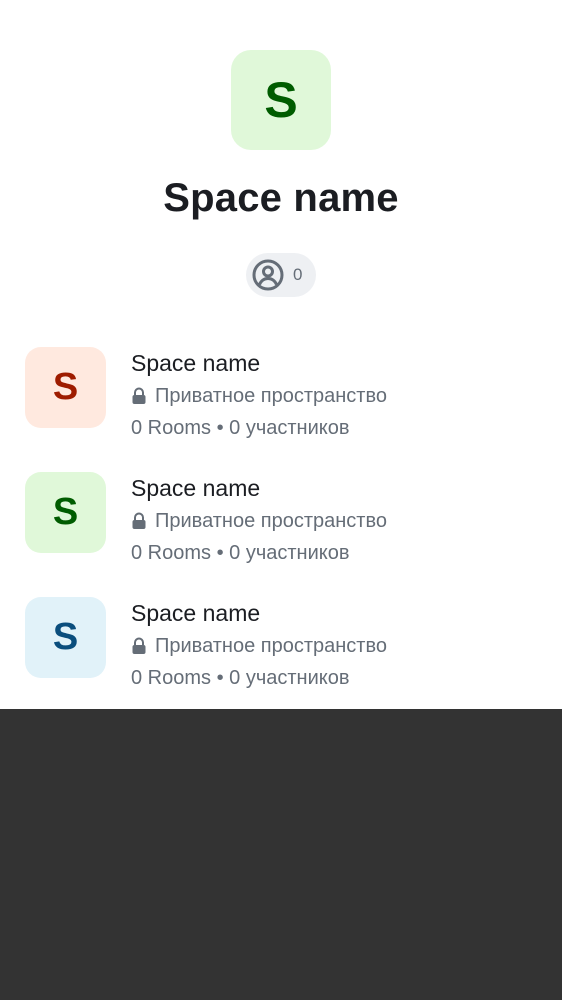 Image resolution: width=562 pixels, height=1000 pixels. I want to click on user-circle-icon, so click(268, 275).